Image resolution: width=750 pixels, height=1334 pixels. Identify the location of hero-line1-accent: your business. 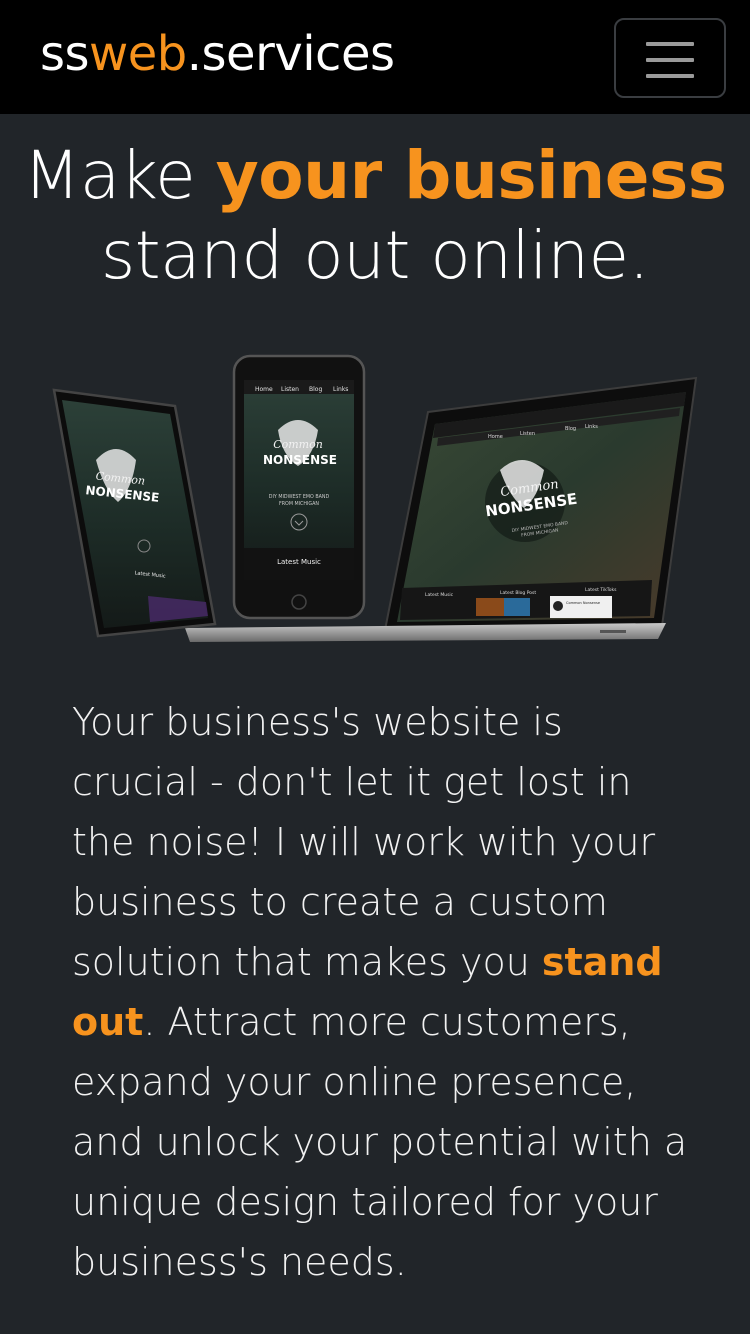
(471, 175).